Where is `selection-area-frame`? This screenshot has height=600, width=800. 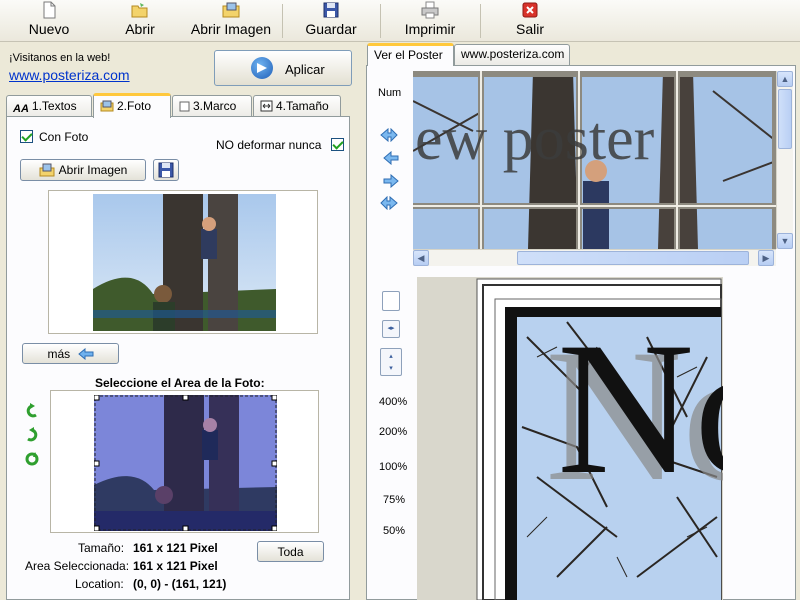 selection-area-frame is located at coordinates (184, 461).